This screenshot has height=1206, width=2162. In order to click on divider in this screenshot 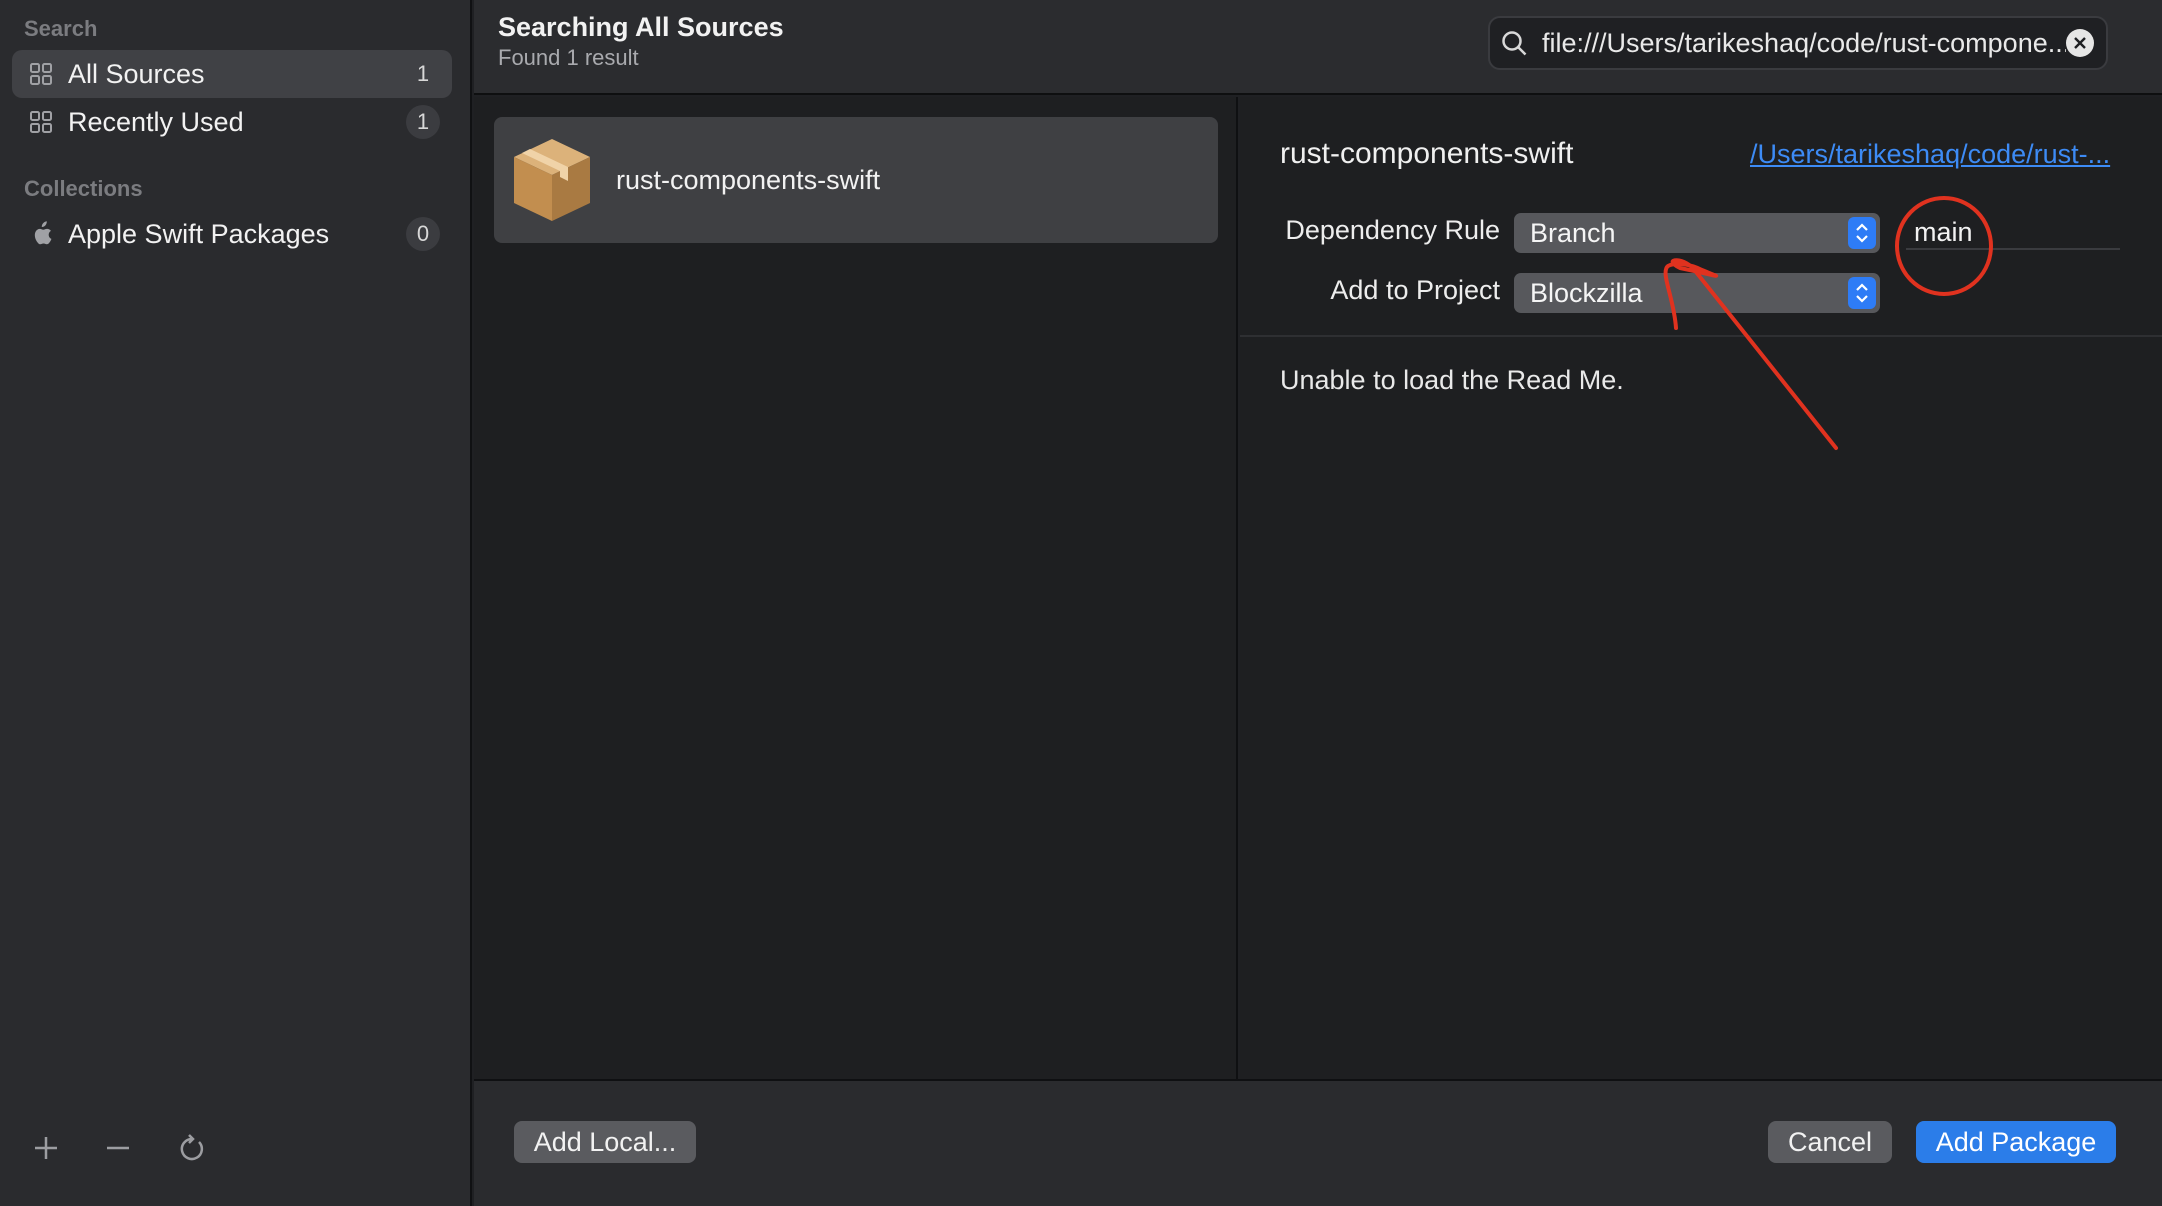, I will do `click(1701, 336)`.